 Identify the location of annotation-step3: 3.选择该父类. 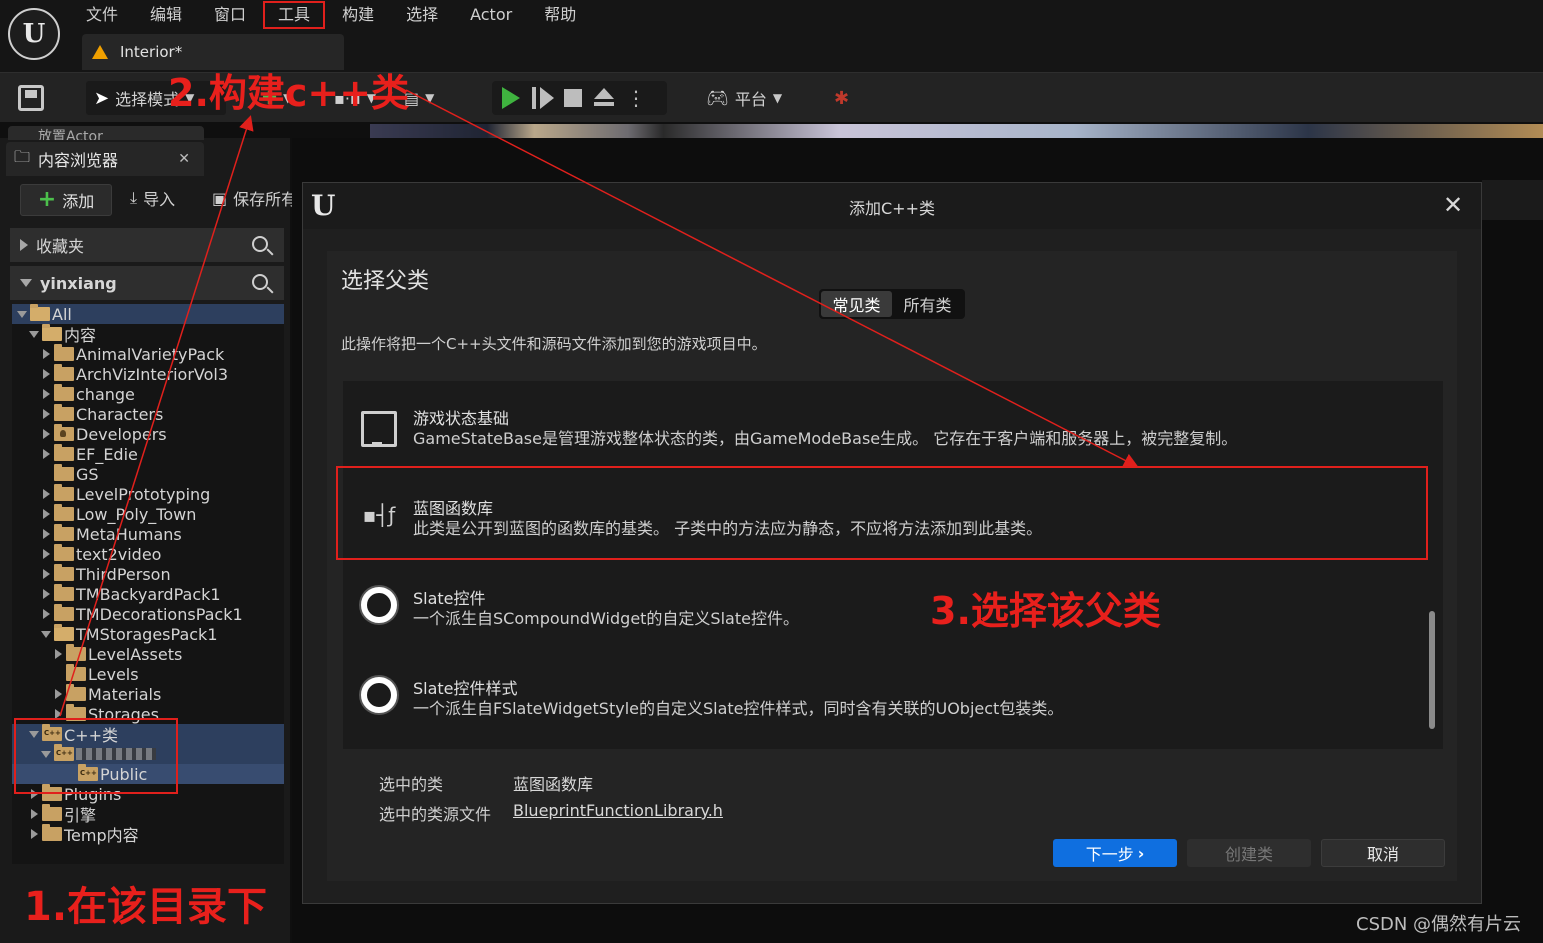
(1045, 611).